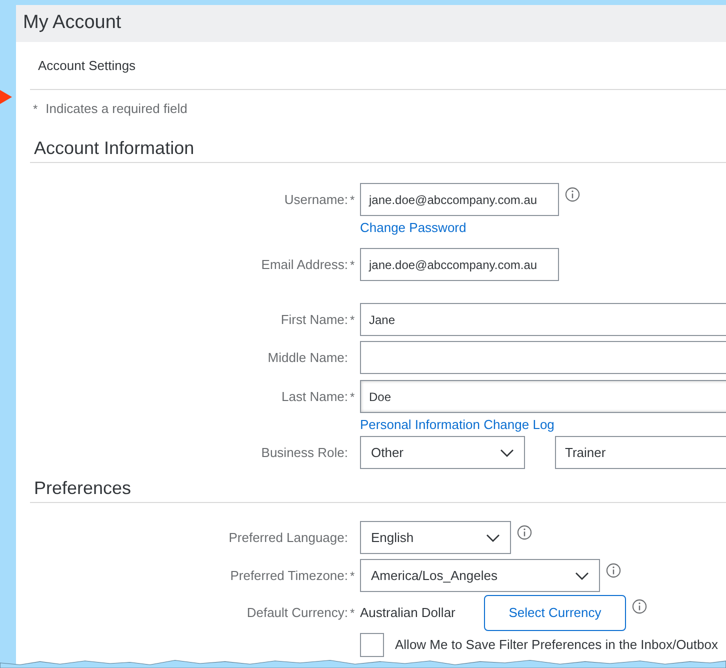  What do you see at coordinates (555, 613) in the screenshot?
I see `select-currency-button: Select Currency` at bounding box center [555, 613].